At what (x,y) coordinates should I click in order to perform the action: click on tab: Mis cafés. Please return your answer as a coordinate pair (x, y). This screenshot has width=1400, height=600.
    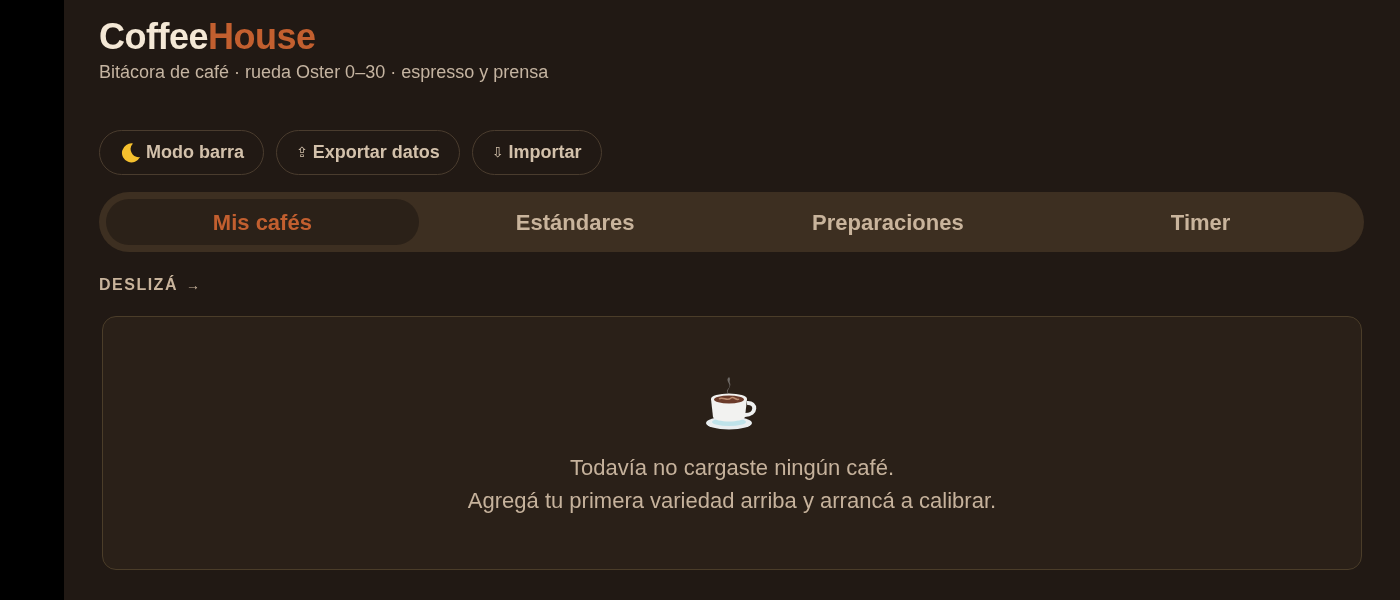
    Looking at the image, I should click on (262, 222).